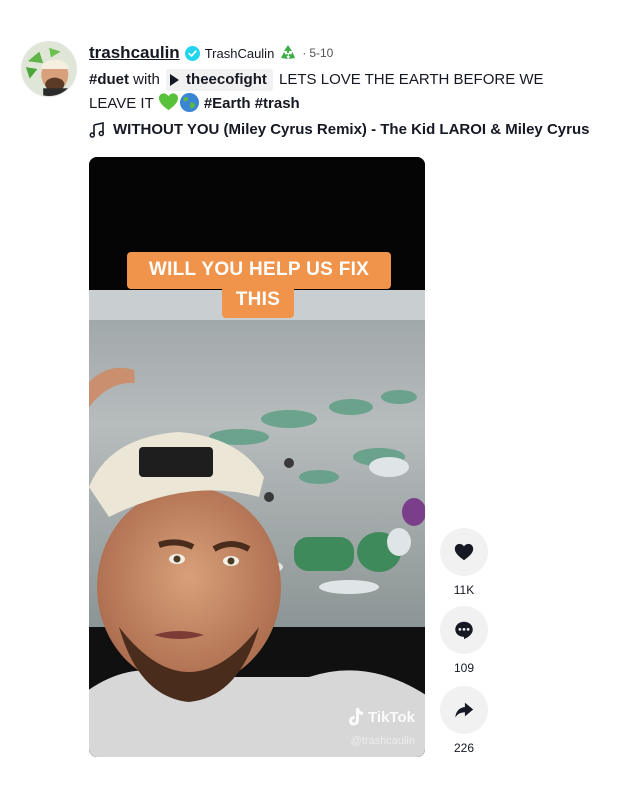  Describe the element at coordinates (97, 129) in the screenshot. I see `music-note-icon` at that location.